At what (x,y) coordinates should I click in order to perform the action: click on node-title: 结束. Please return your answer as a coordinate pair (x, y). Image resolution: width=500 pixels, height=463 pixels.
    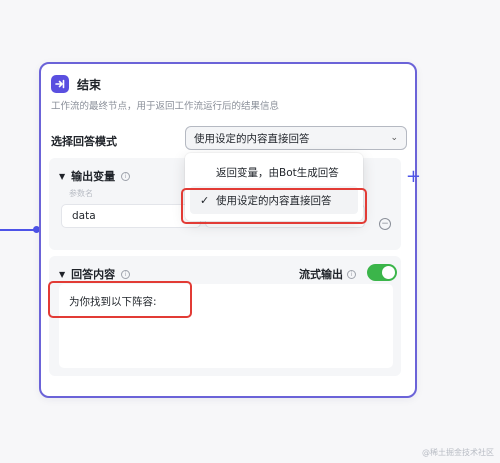
    Looking at the image, I should click on (89, 84).